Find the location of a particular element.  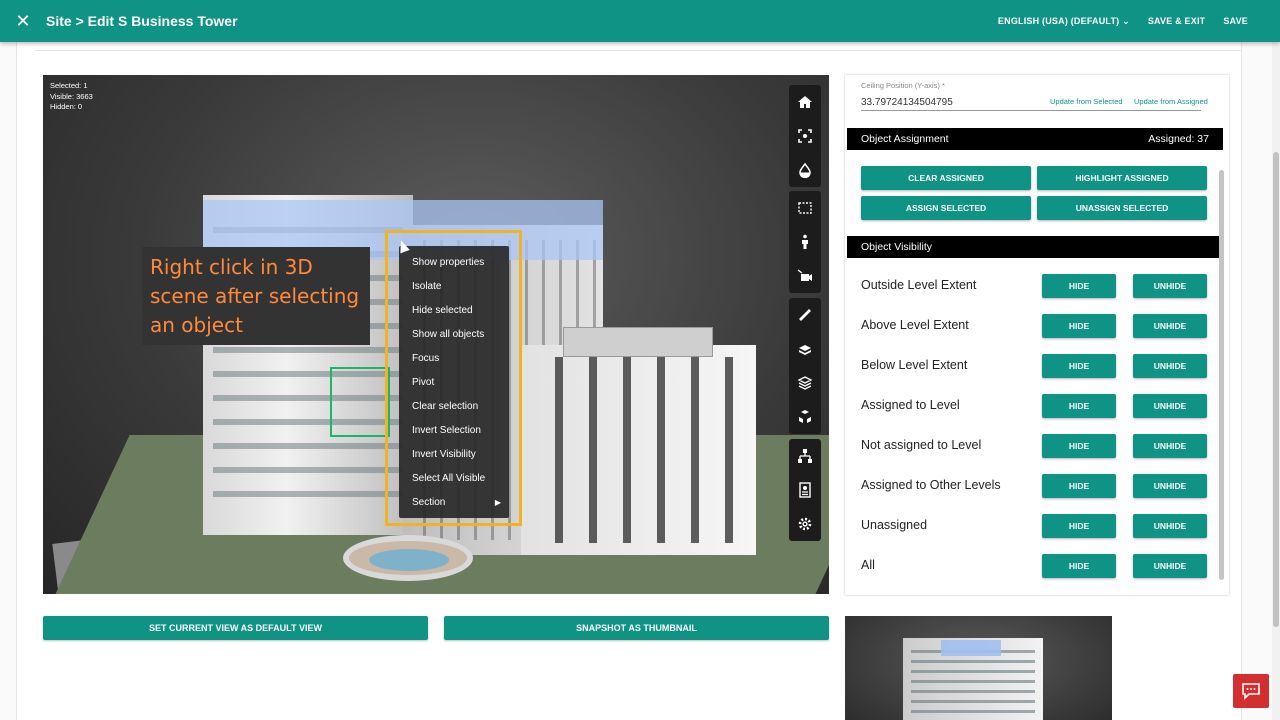

save-exit-button: SAVE & EXIT is located at coordinates (1177, 21).